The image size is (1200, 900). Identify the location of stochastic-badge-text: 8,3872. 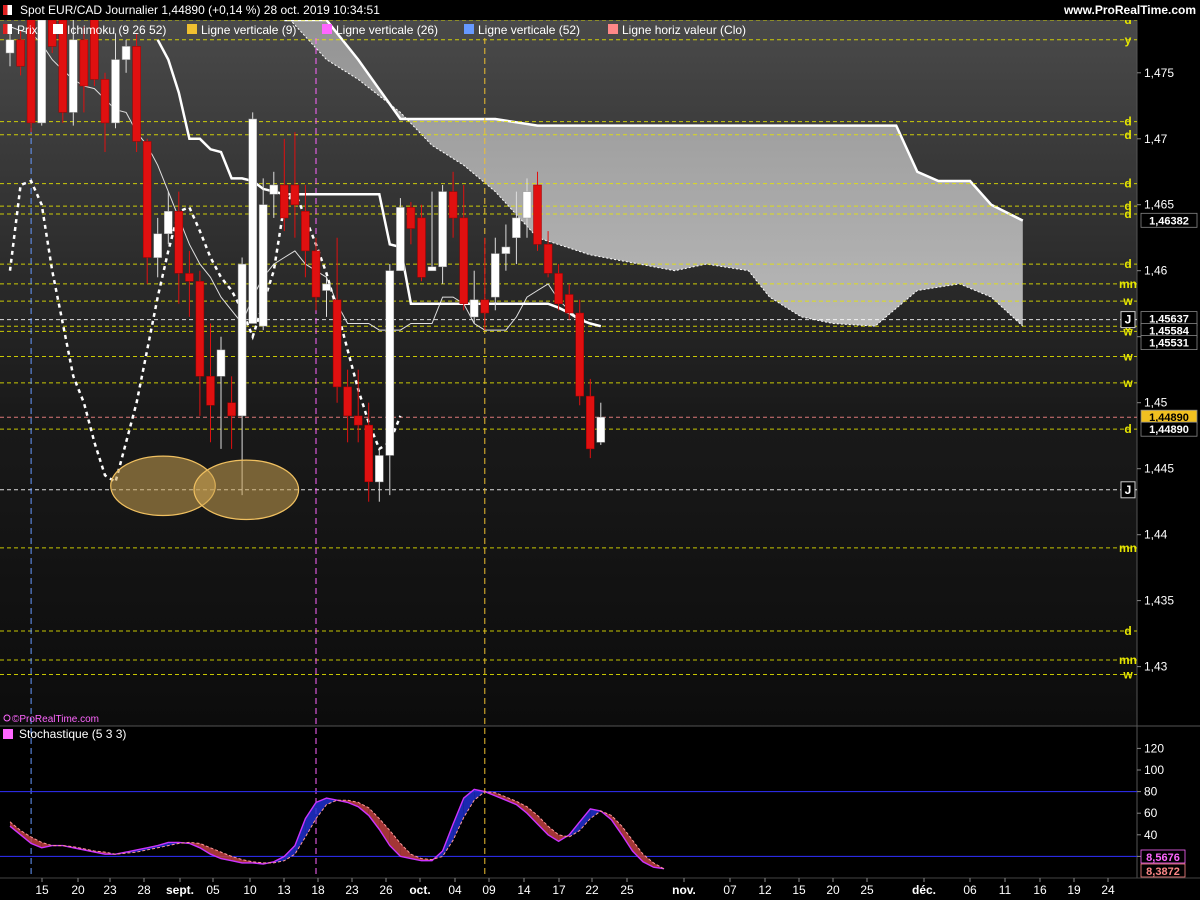
(1163, 872).